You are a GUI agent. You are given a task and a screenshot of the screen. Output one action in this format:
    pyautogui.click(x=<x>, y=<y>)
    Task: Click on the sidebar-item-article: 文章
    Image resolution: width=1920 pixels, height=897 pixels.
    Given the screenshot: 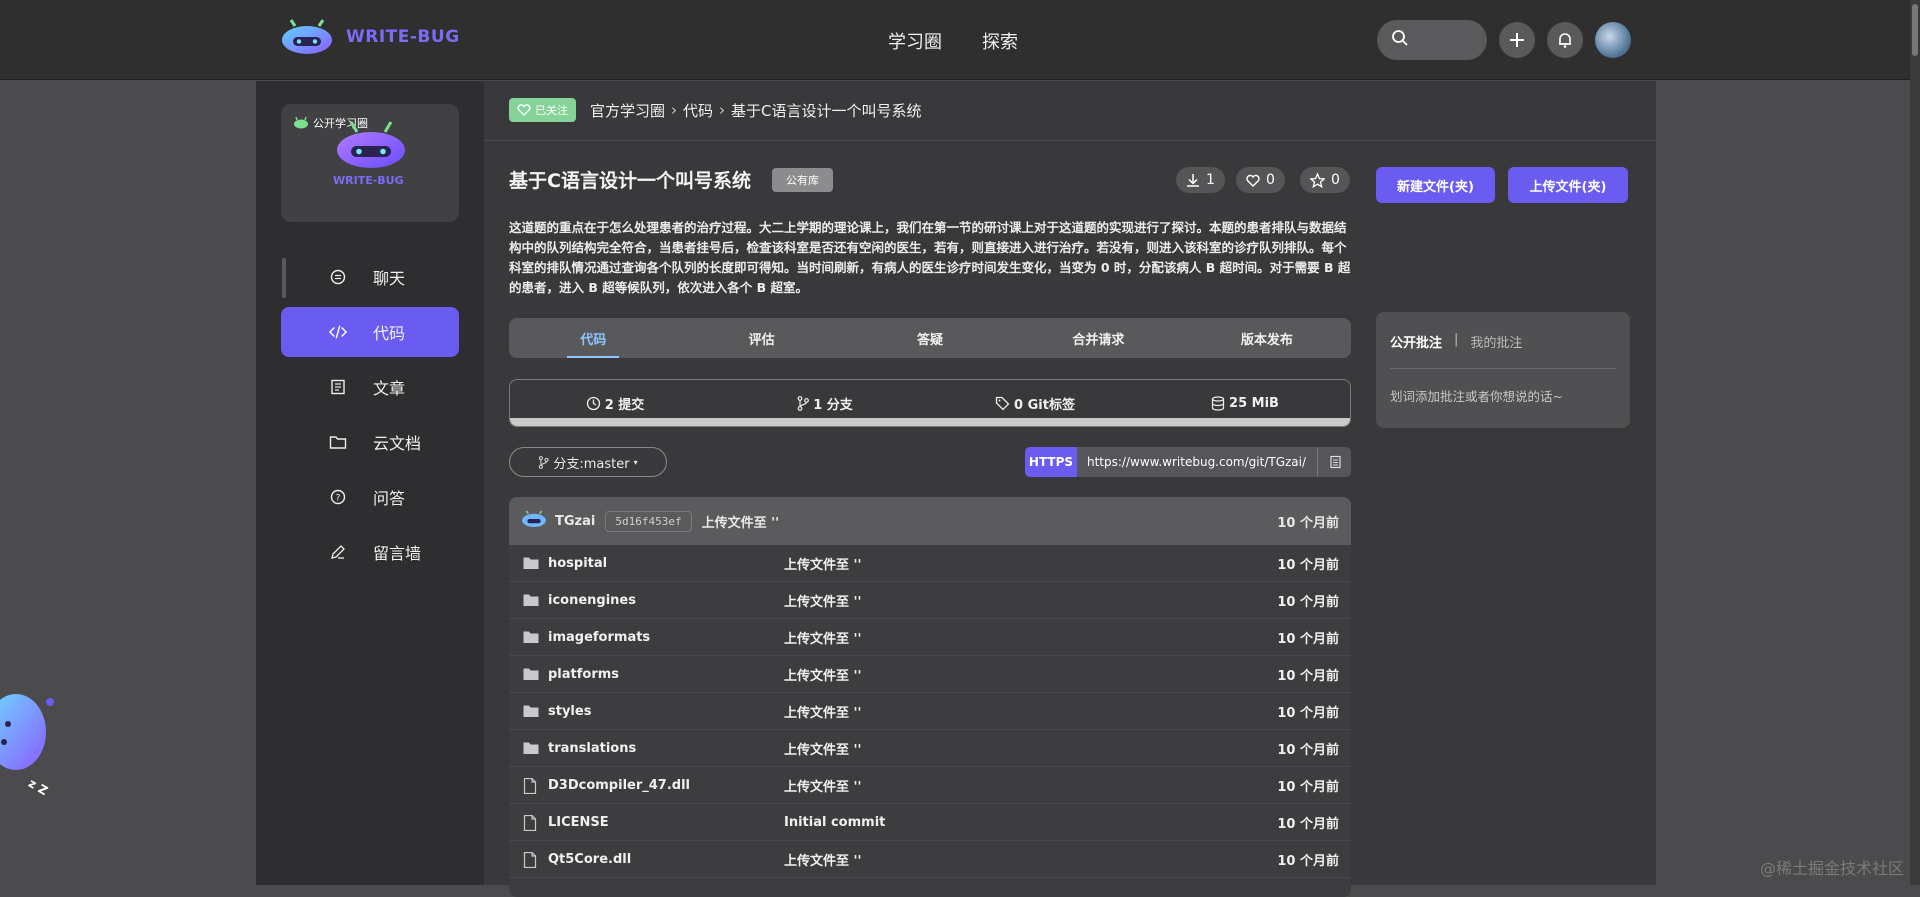 What is the action you would take?
    pyautogui.click(x=370, y=387)
    